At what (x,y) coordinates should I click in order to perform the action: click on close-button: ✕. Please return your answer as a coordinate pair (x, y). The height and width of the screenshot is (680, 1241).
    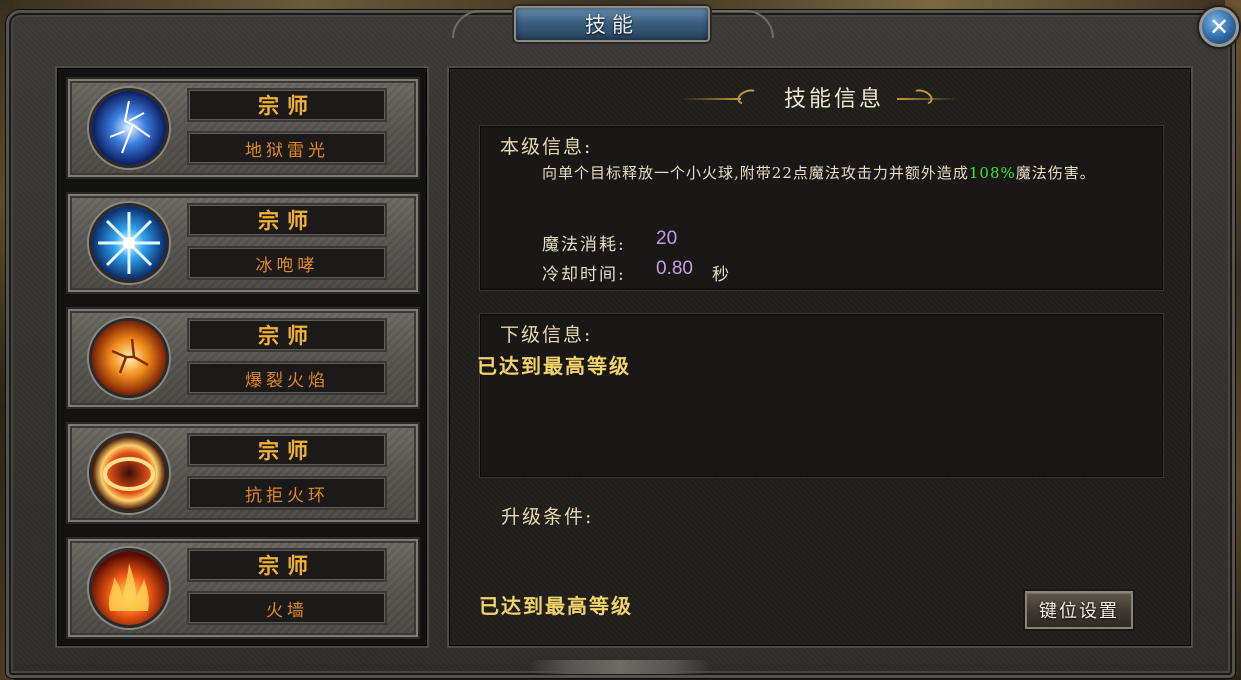
    Looking at the image, I should click on (1219, 27).